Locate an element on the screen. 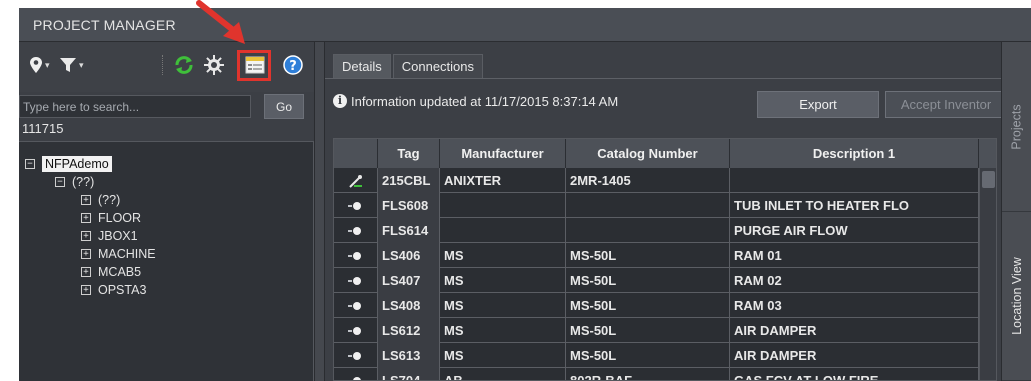 The height and width of the screenshot is (381, 1031). tab-details: Details is located at coordinates (362, 66).